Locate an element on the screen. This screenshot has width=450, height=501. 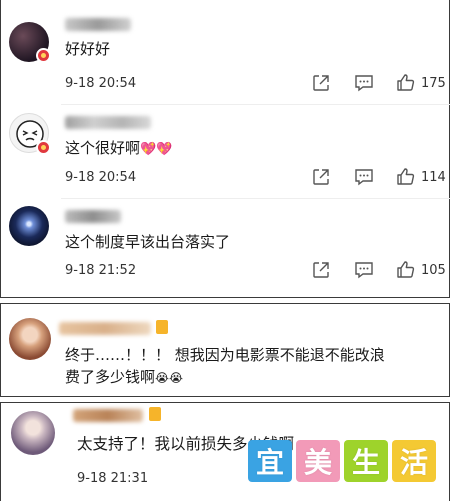
watermark-char: 生 is located at coordinates (366, 461).